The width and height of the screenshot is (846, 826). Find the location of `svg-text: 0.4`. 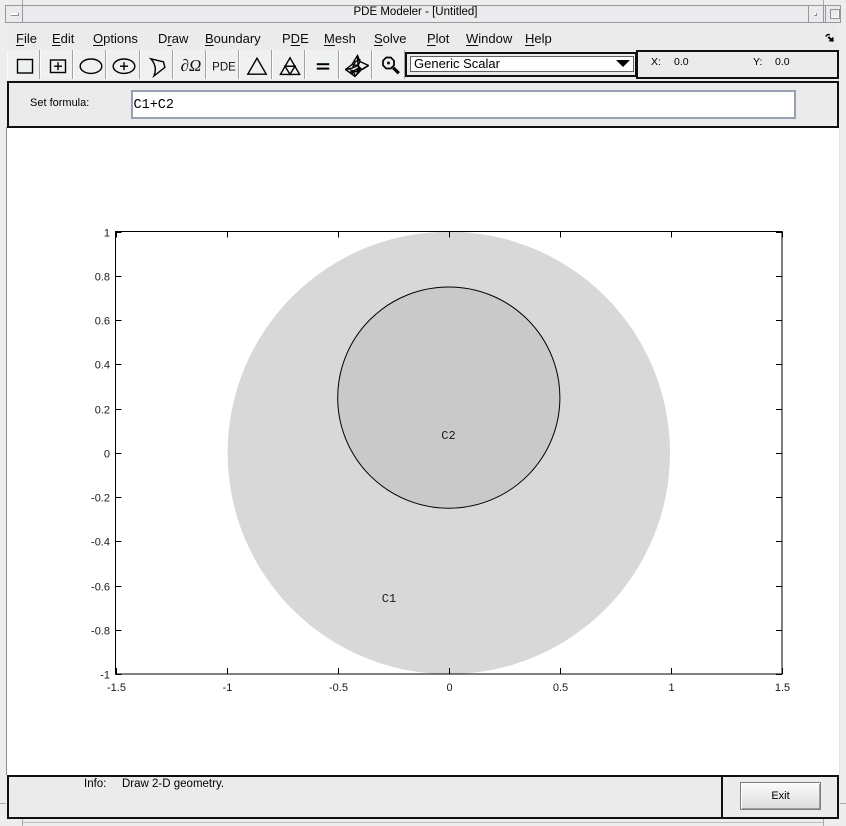

svg-text: 0.4 is located at coordinates (102, 366).